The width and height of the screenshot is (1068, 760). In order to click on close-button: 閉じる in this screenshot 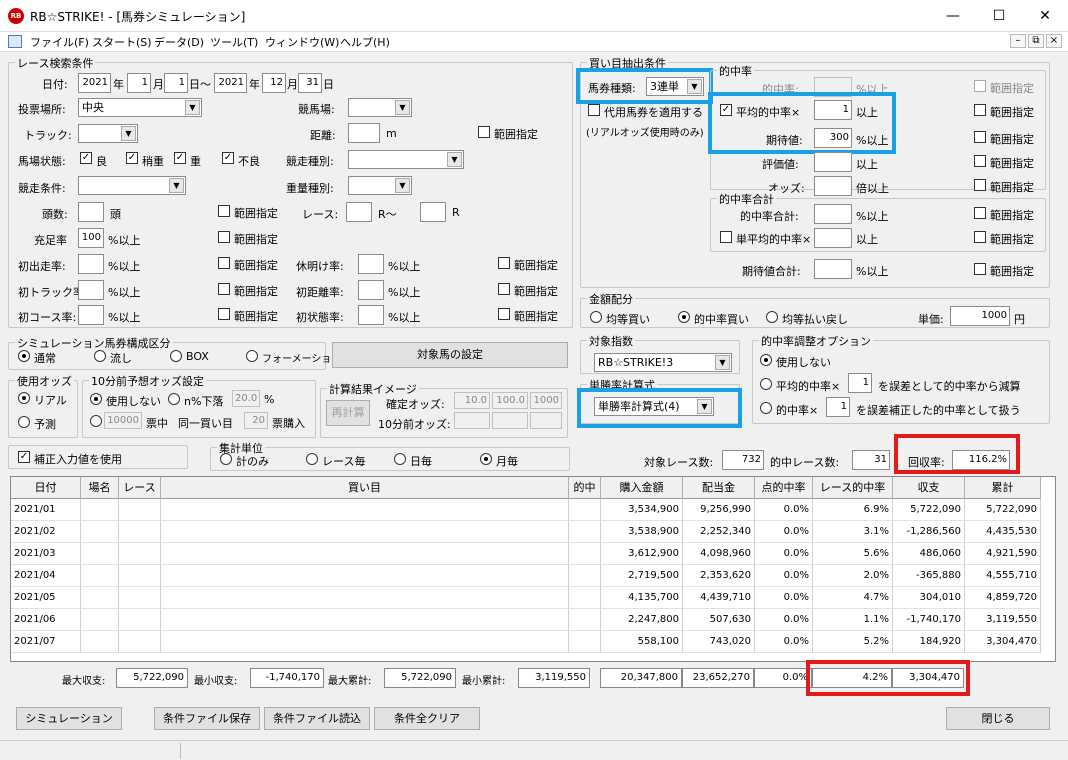, I will do `click(998, 718)`.